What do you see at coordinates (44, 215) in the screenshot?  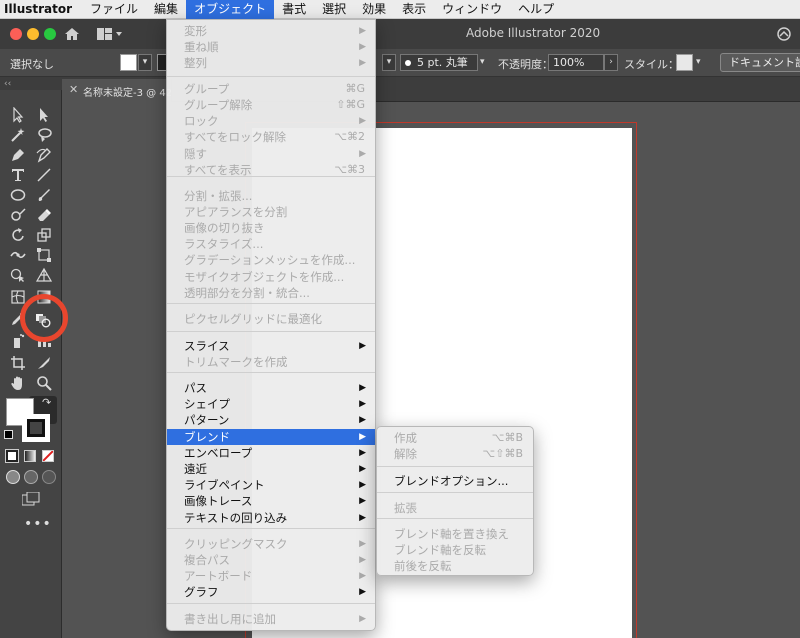 I see `eraser-tool-icon` at bounding box center [44, 215].